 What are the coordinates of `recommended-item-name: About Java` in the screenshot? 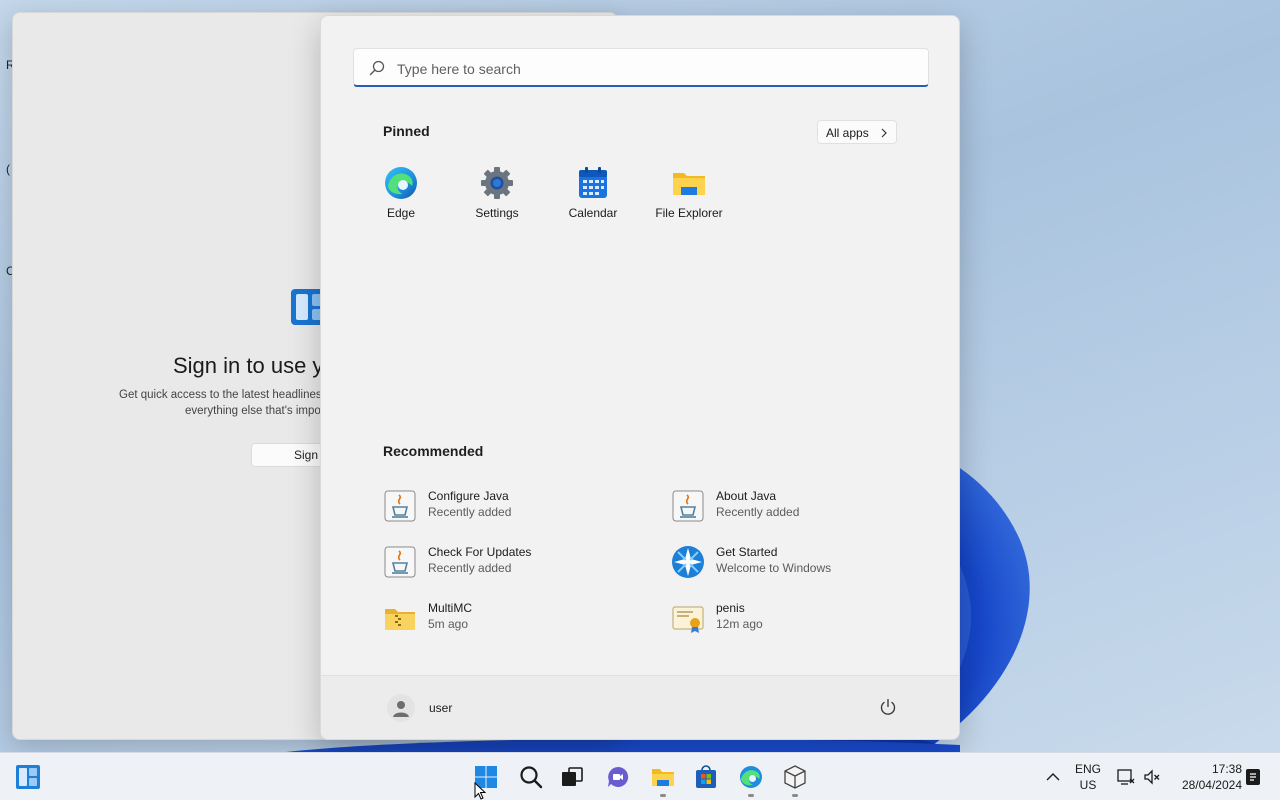 It's located at (746, 496).